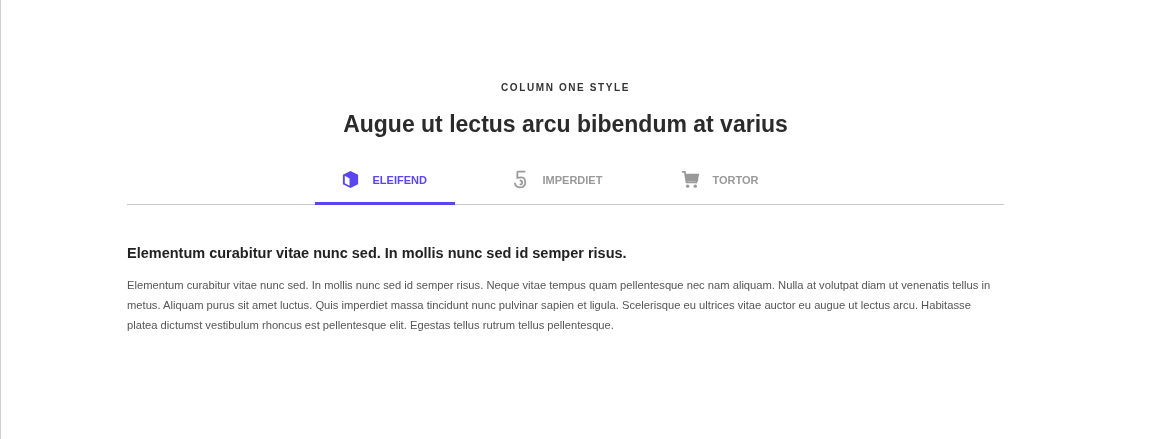 This screenshot has width=1164, height=439. I want to click on cart-icon, so click(690, 179).